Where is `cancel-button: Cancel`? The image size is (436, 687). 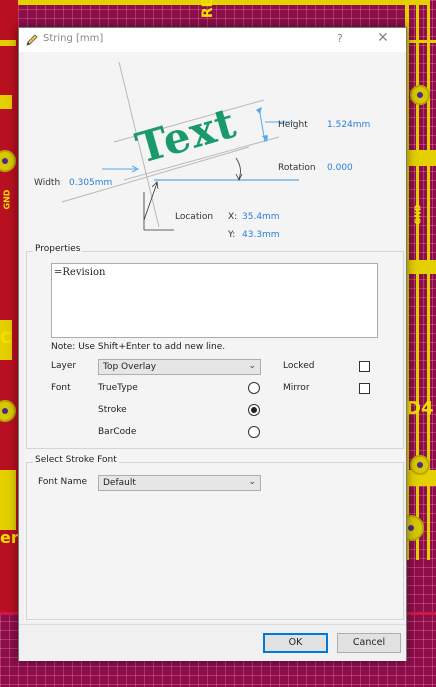
cancel-button: Cancel is located at coordinates (369, 643).